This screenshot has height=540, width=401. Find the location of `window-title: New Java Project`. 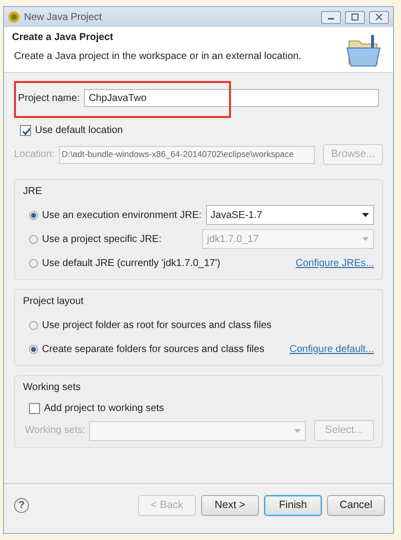

window-title: New Java Project is located at coordinates (63, 17).